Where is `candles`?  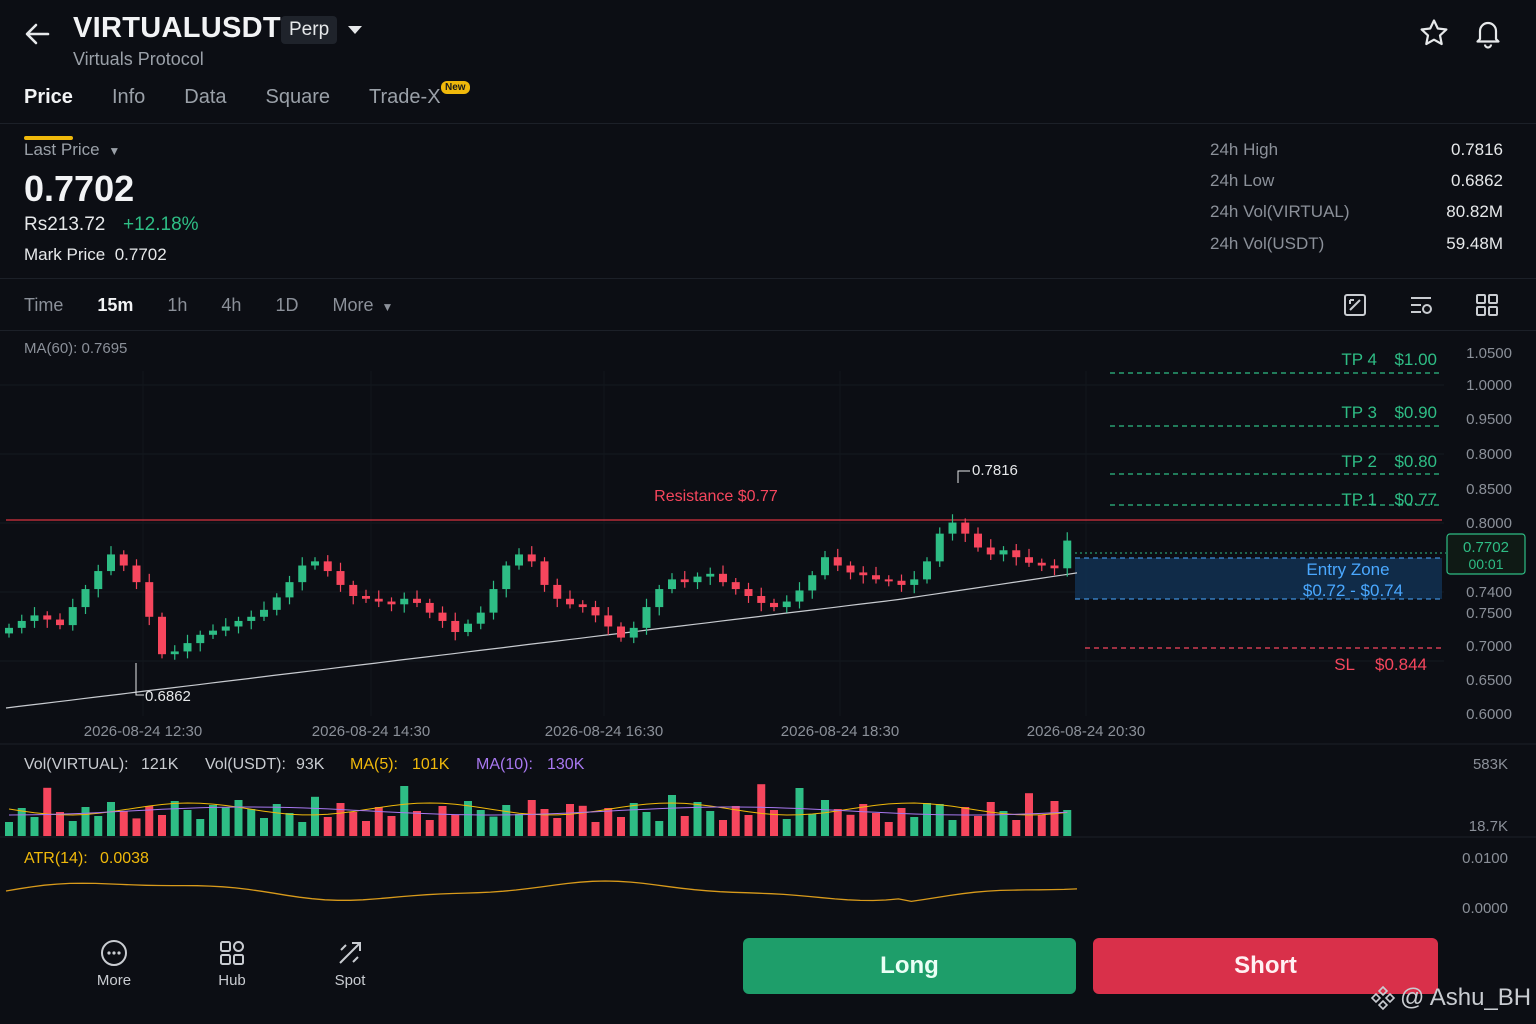 candles is located at coordinates (538, 587).